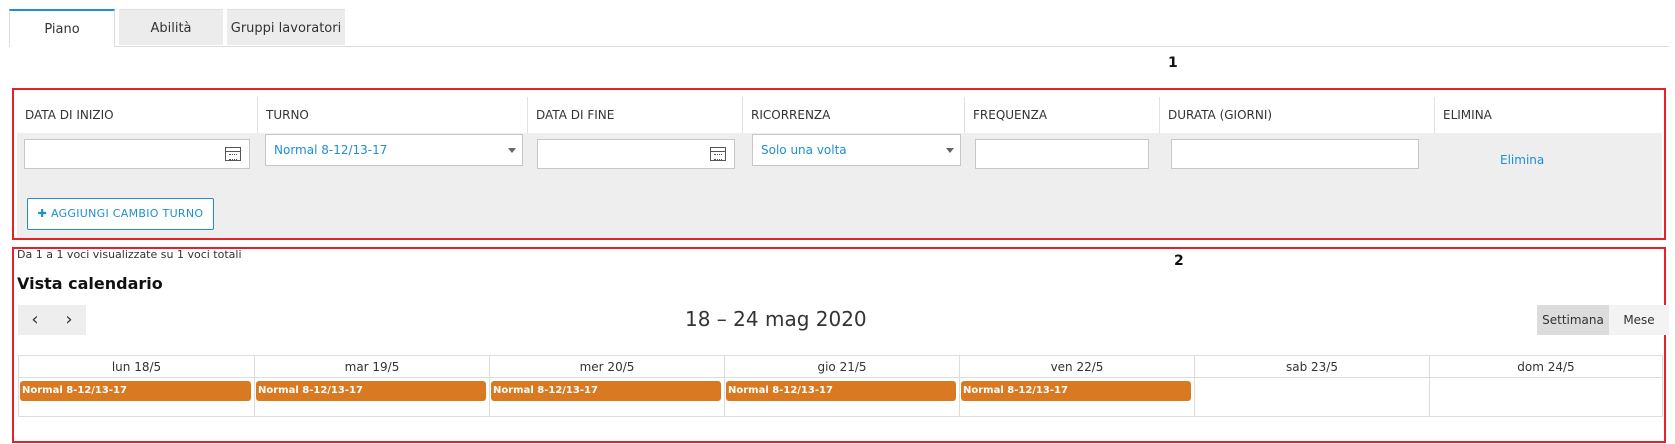 This screenshot has height=444, width=1675. What do you see at coordinates (90, 283) in the screenshot?
I see `calendar-title: Vista calendario` at bounding box center [90, 283].